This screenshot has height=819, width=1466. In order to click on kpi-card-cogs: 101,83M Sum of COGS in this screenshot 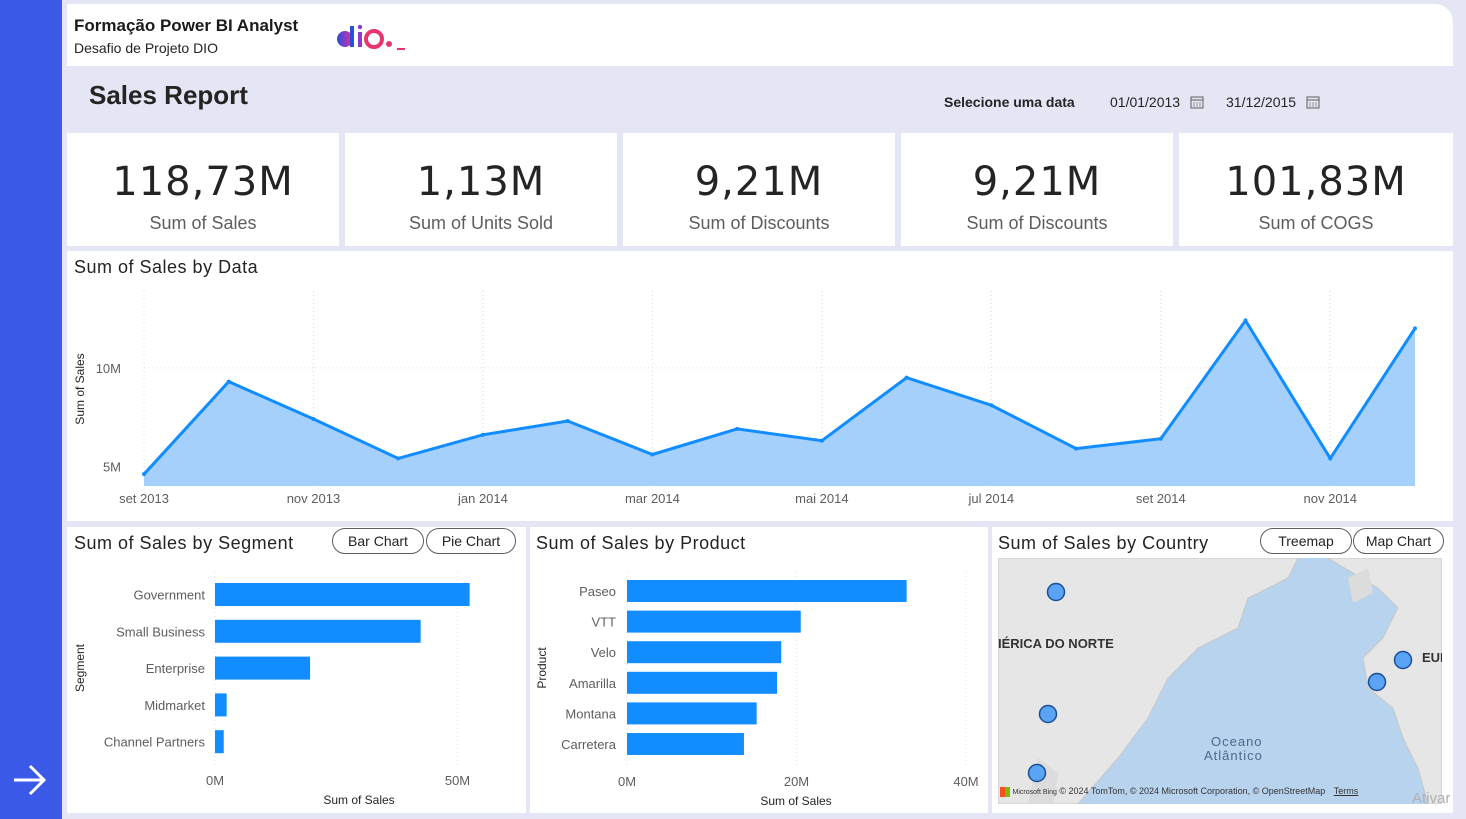, I will do `click(1316, 189)`.